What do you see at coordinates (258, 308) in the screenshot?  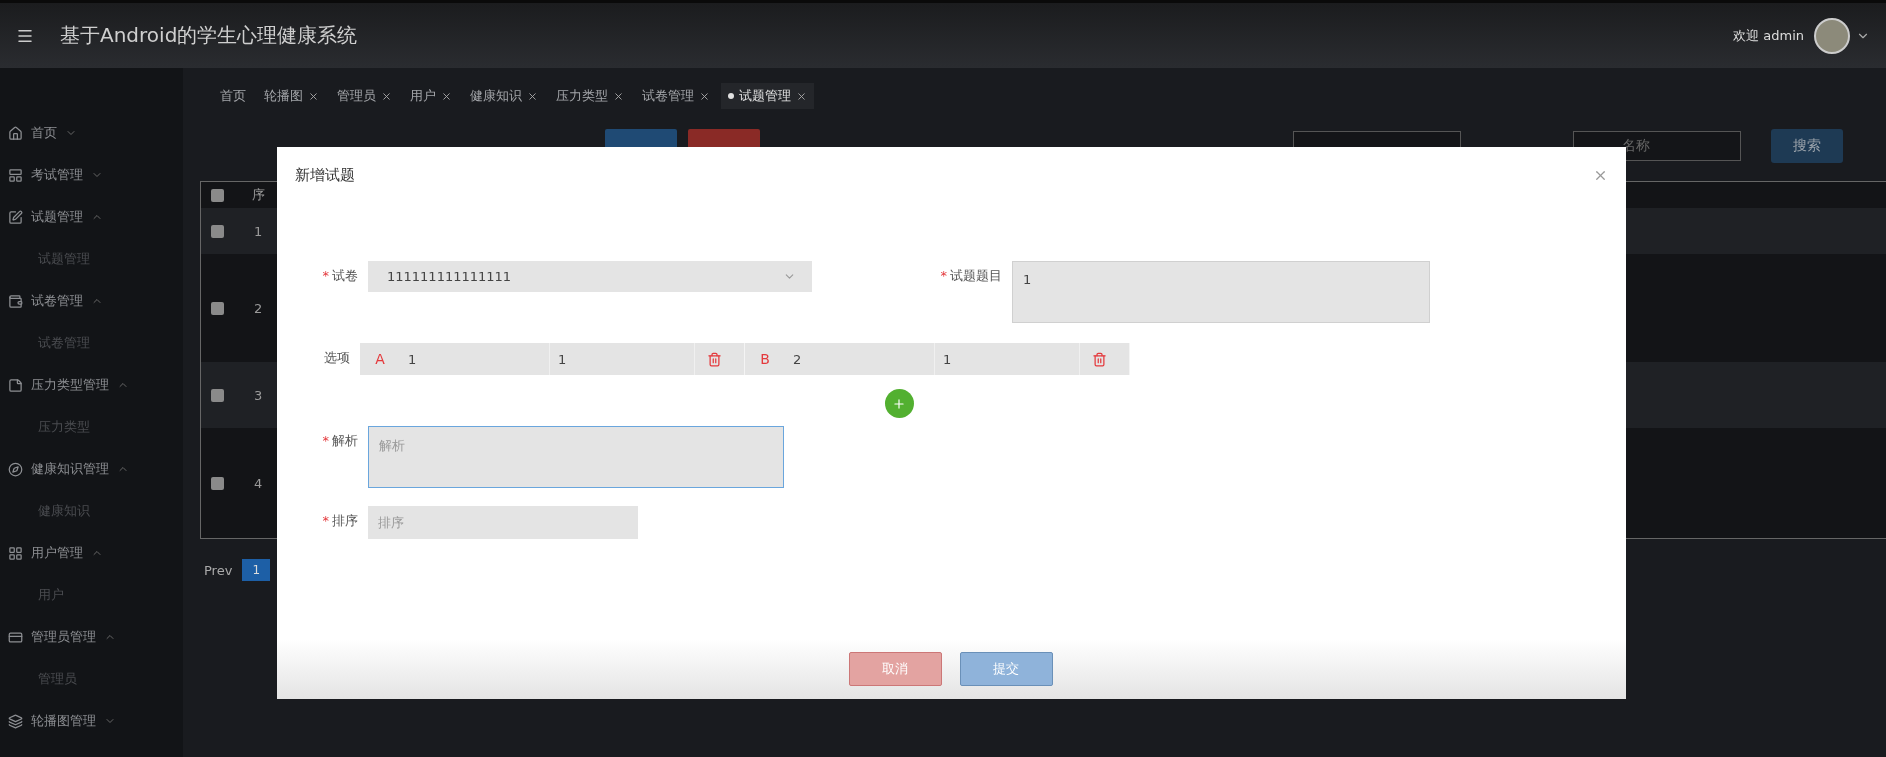 I see `table-cell: 2` at bounding box center [258, 308].